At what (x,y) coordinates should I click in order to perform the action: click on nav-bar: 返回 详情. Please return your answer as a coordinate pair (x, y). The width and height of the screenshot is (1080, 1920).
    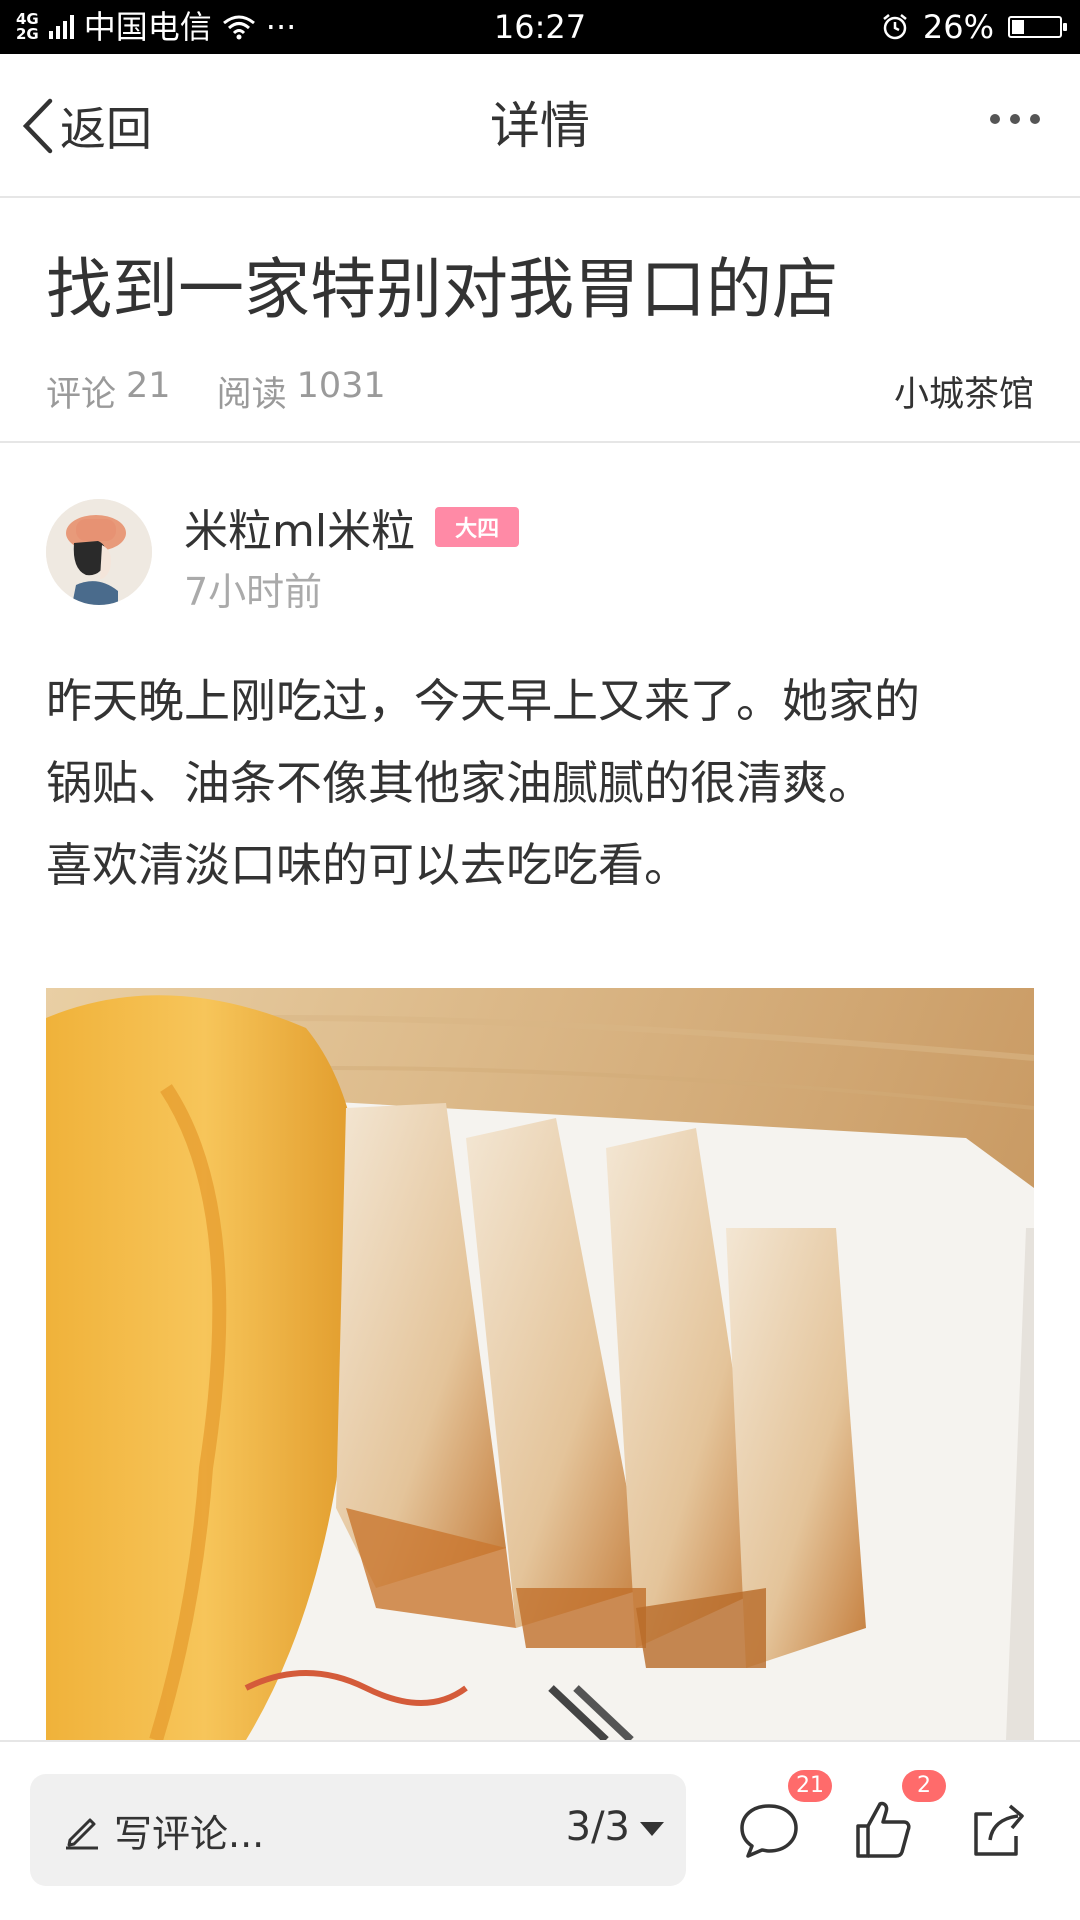
    Looking at the image, I should click on (540, 126).